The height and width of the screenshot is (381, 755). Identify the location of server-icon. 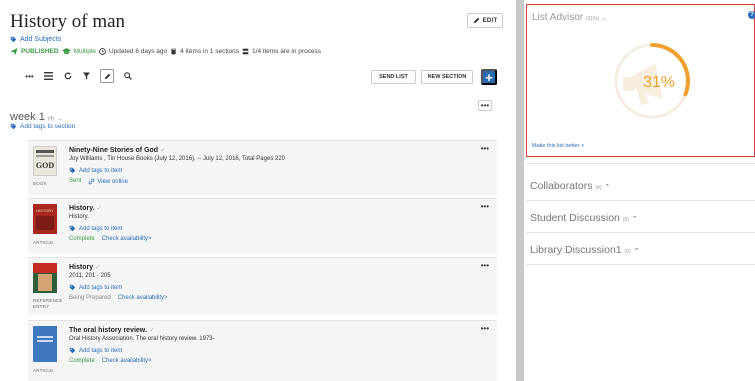
(245, 51).